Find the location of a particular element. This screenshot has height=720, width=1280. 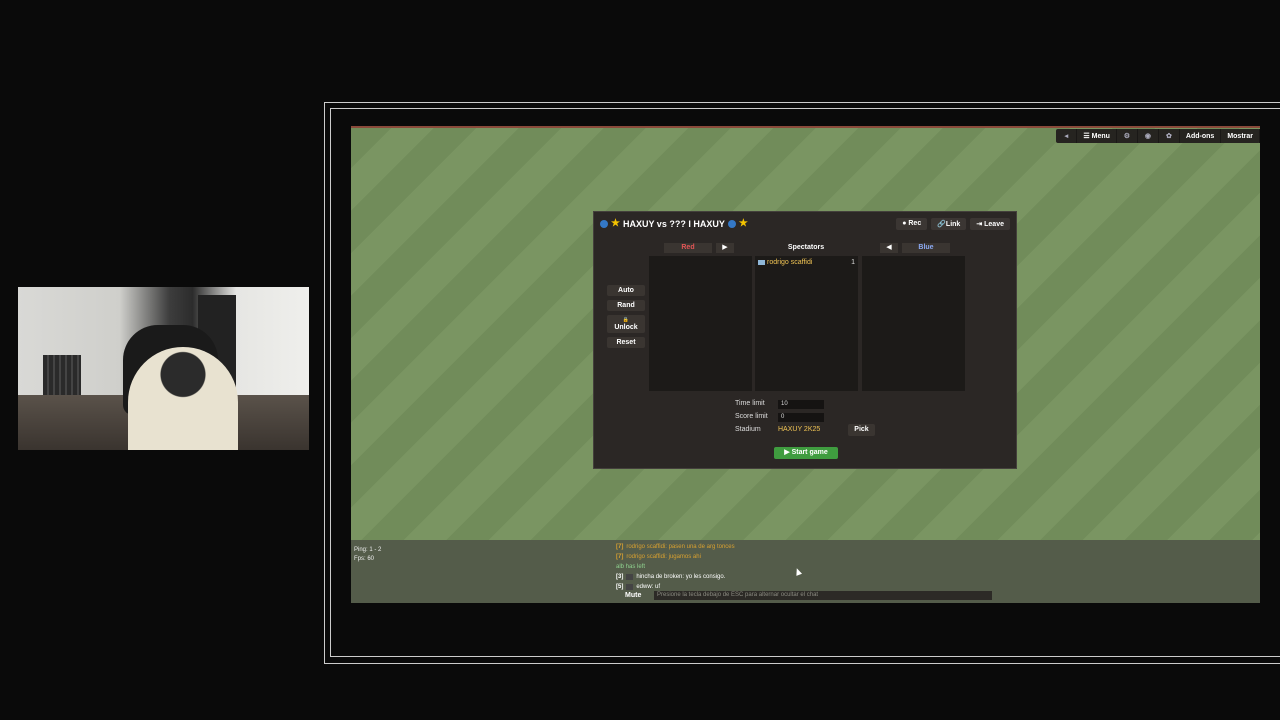

chat-text: alb has left is located at coordinates (631, 567).